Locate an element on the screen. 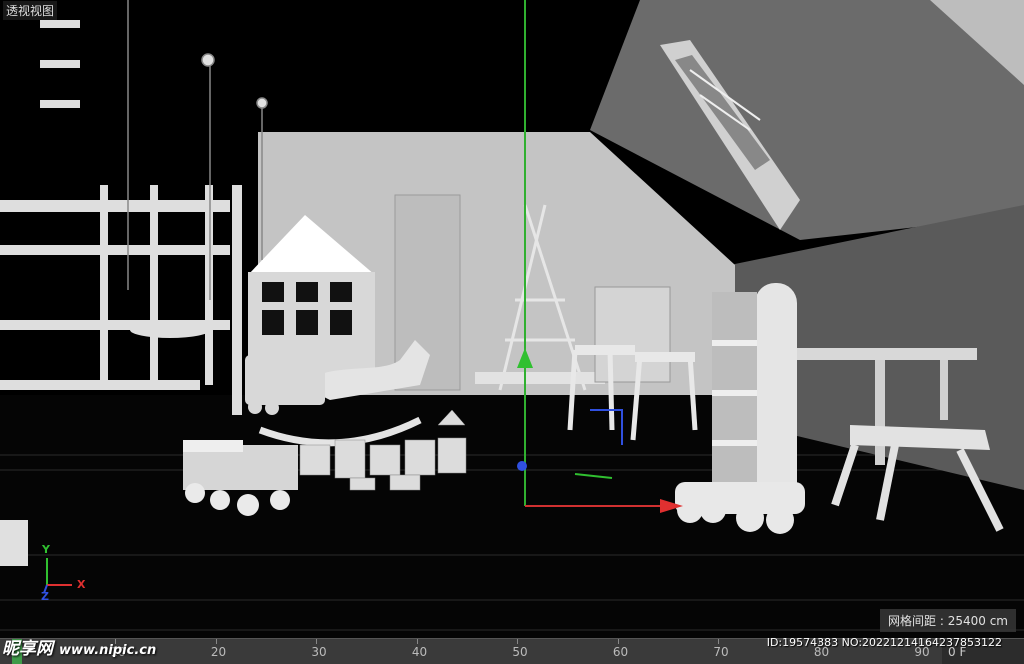 Image resolution: width=1024 pixels, height=664 pixels. axis-z-label: Z is located at coordinates (45, 596).